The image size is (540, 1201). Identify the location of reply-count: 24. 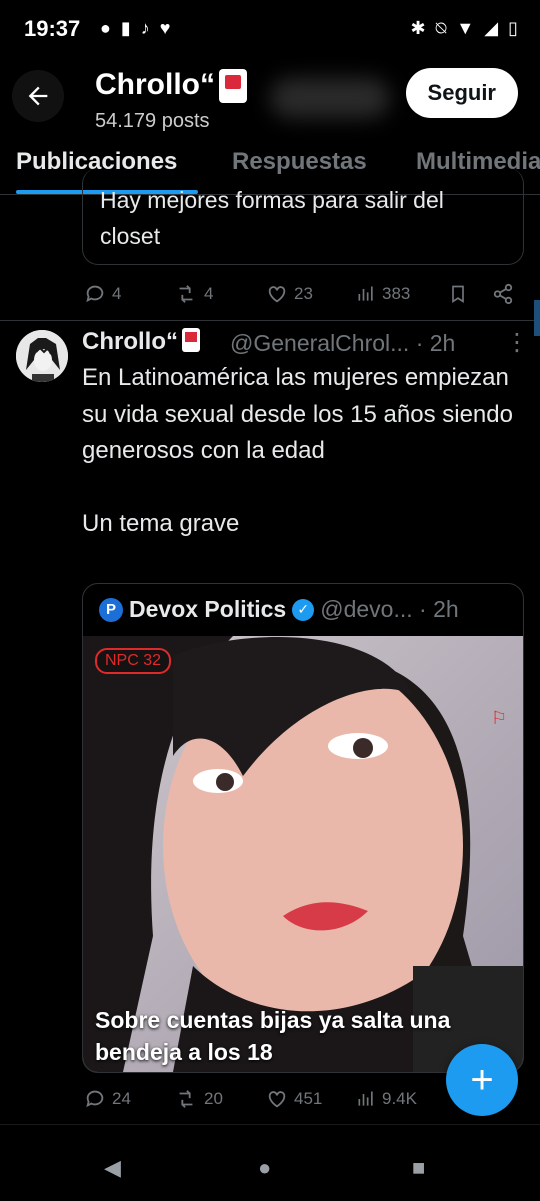
(121, 1098).